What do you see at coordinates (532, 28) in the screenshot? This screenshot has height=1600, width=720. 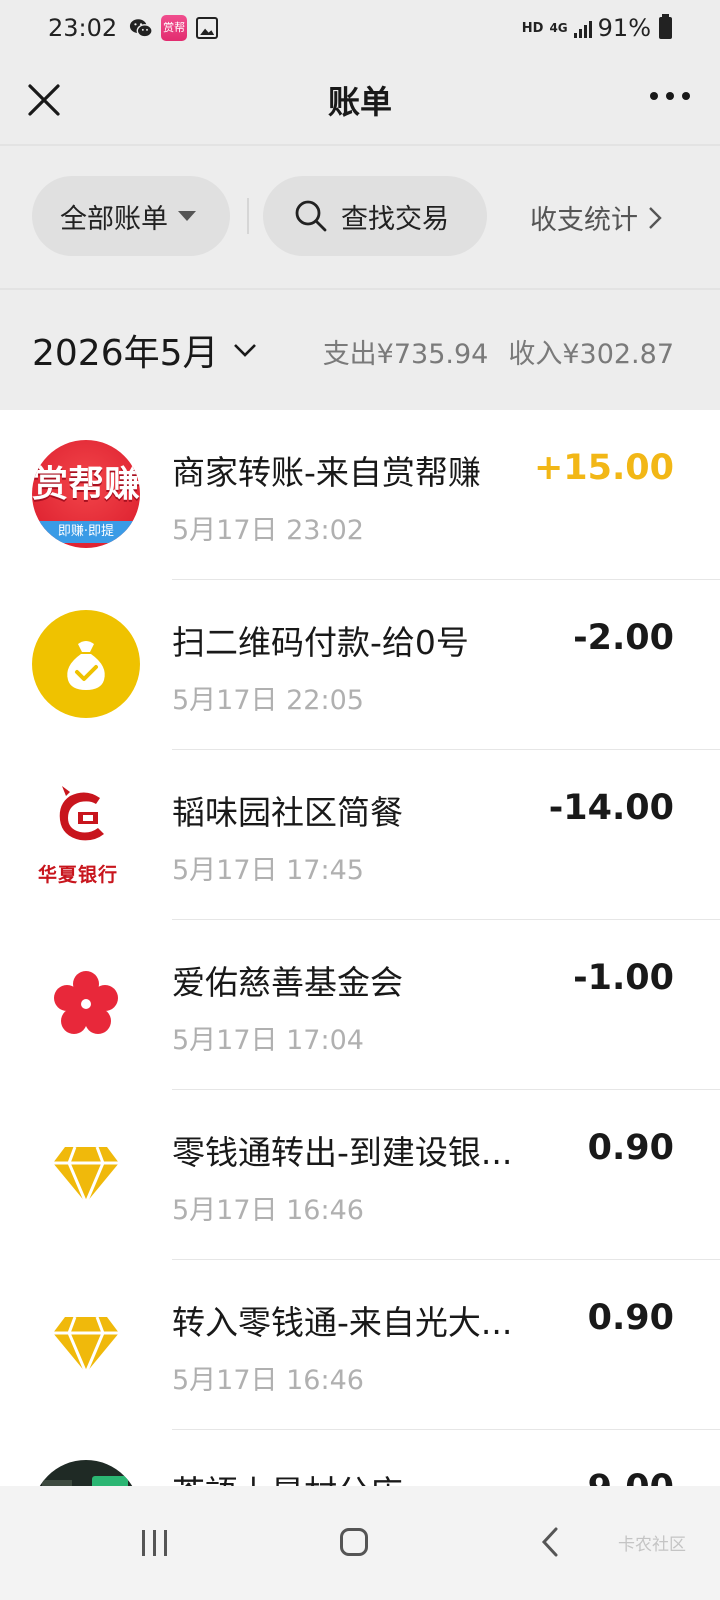 I see `hd-indicator: HD` at bounding box center [532, 28].